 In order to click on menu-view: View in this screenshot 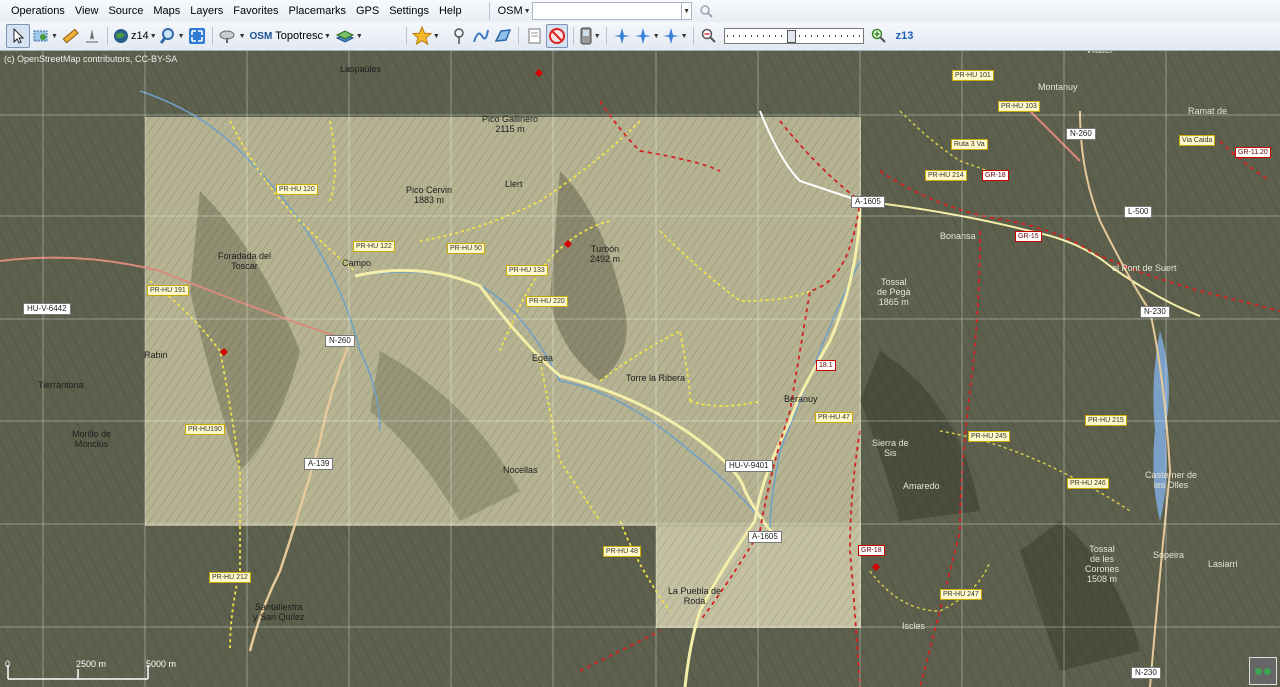, I will do `click(87, 11)`.